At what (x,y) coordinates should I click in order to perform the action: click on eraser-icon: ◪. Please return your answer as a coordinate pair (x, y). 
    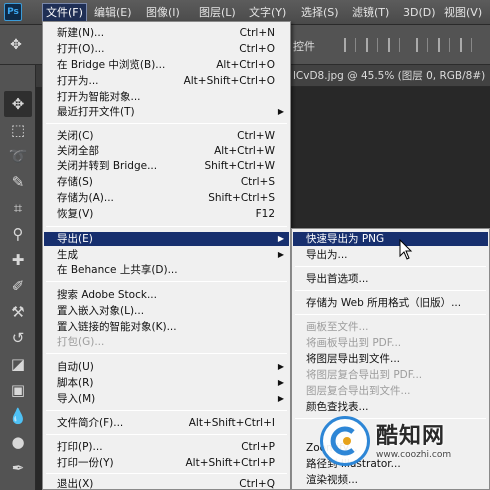
    Looking at the image, I should click on (18, 364).